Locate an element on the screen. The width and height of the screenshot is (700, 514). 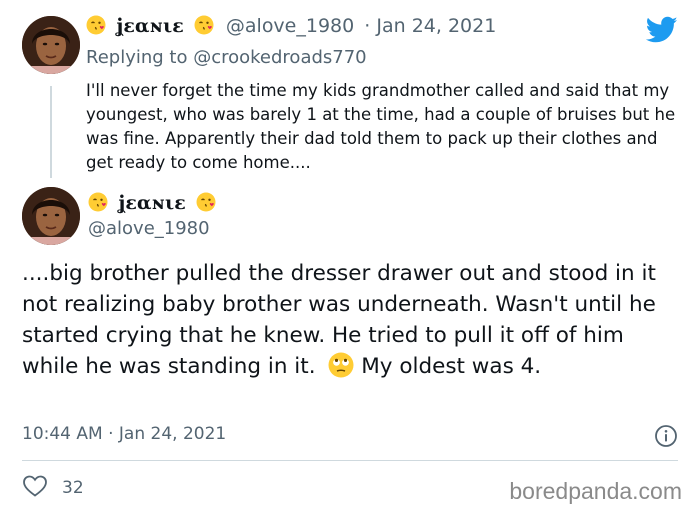
main-tweet-header: ʝɛαɴιɛ is located at coordinates (152, 203).